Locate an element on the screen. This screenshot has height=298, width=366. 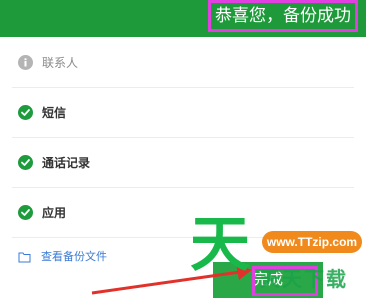
divider is located at coordinates (183, 237).